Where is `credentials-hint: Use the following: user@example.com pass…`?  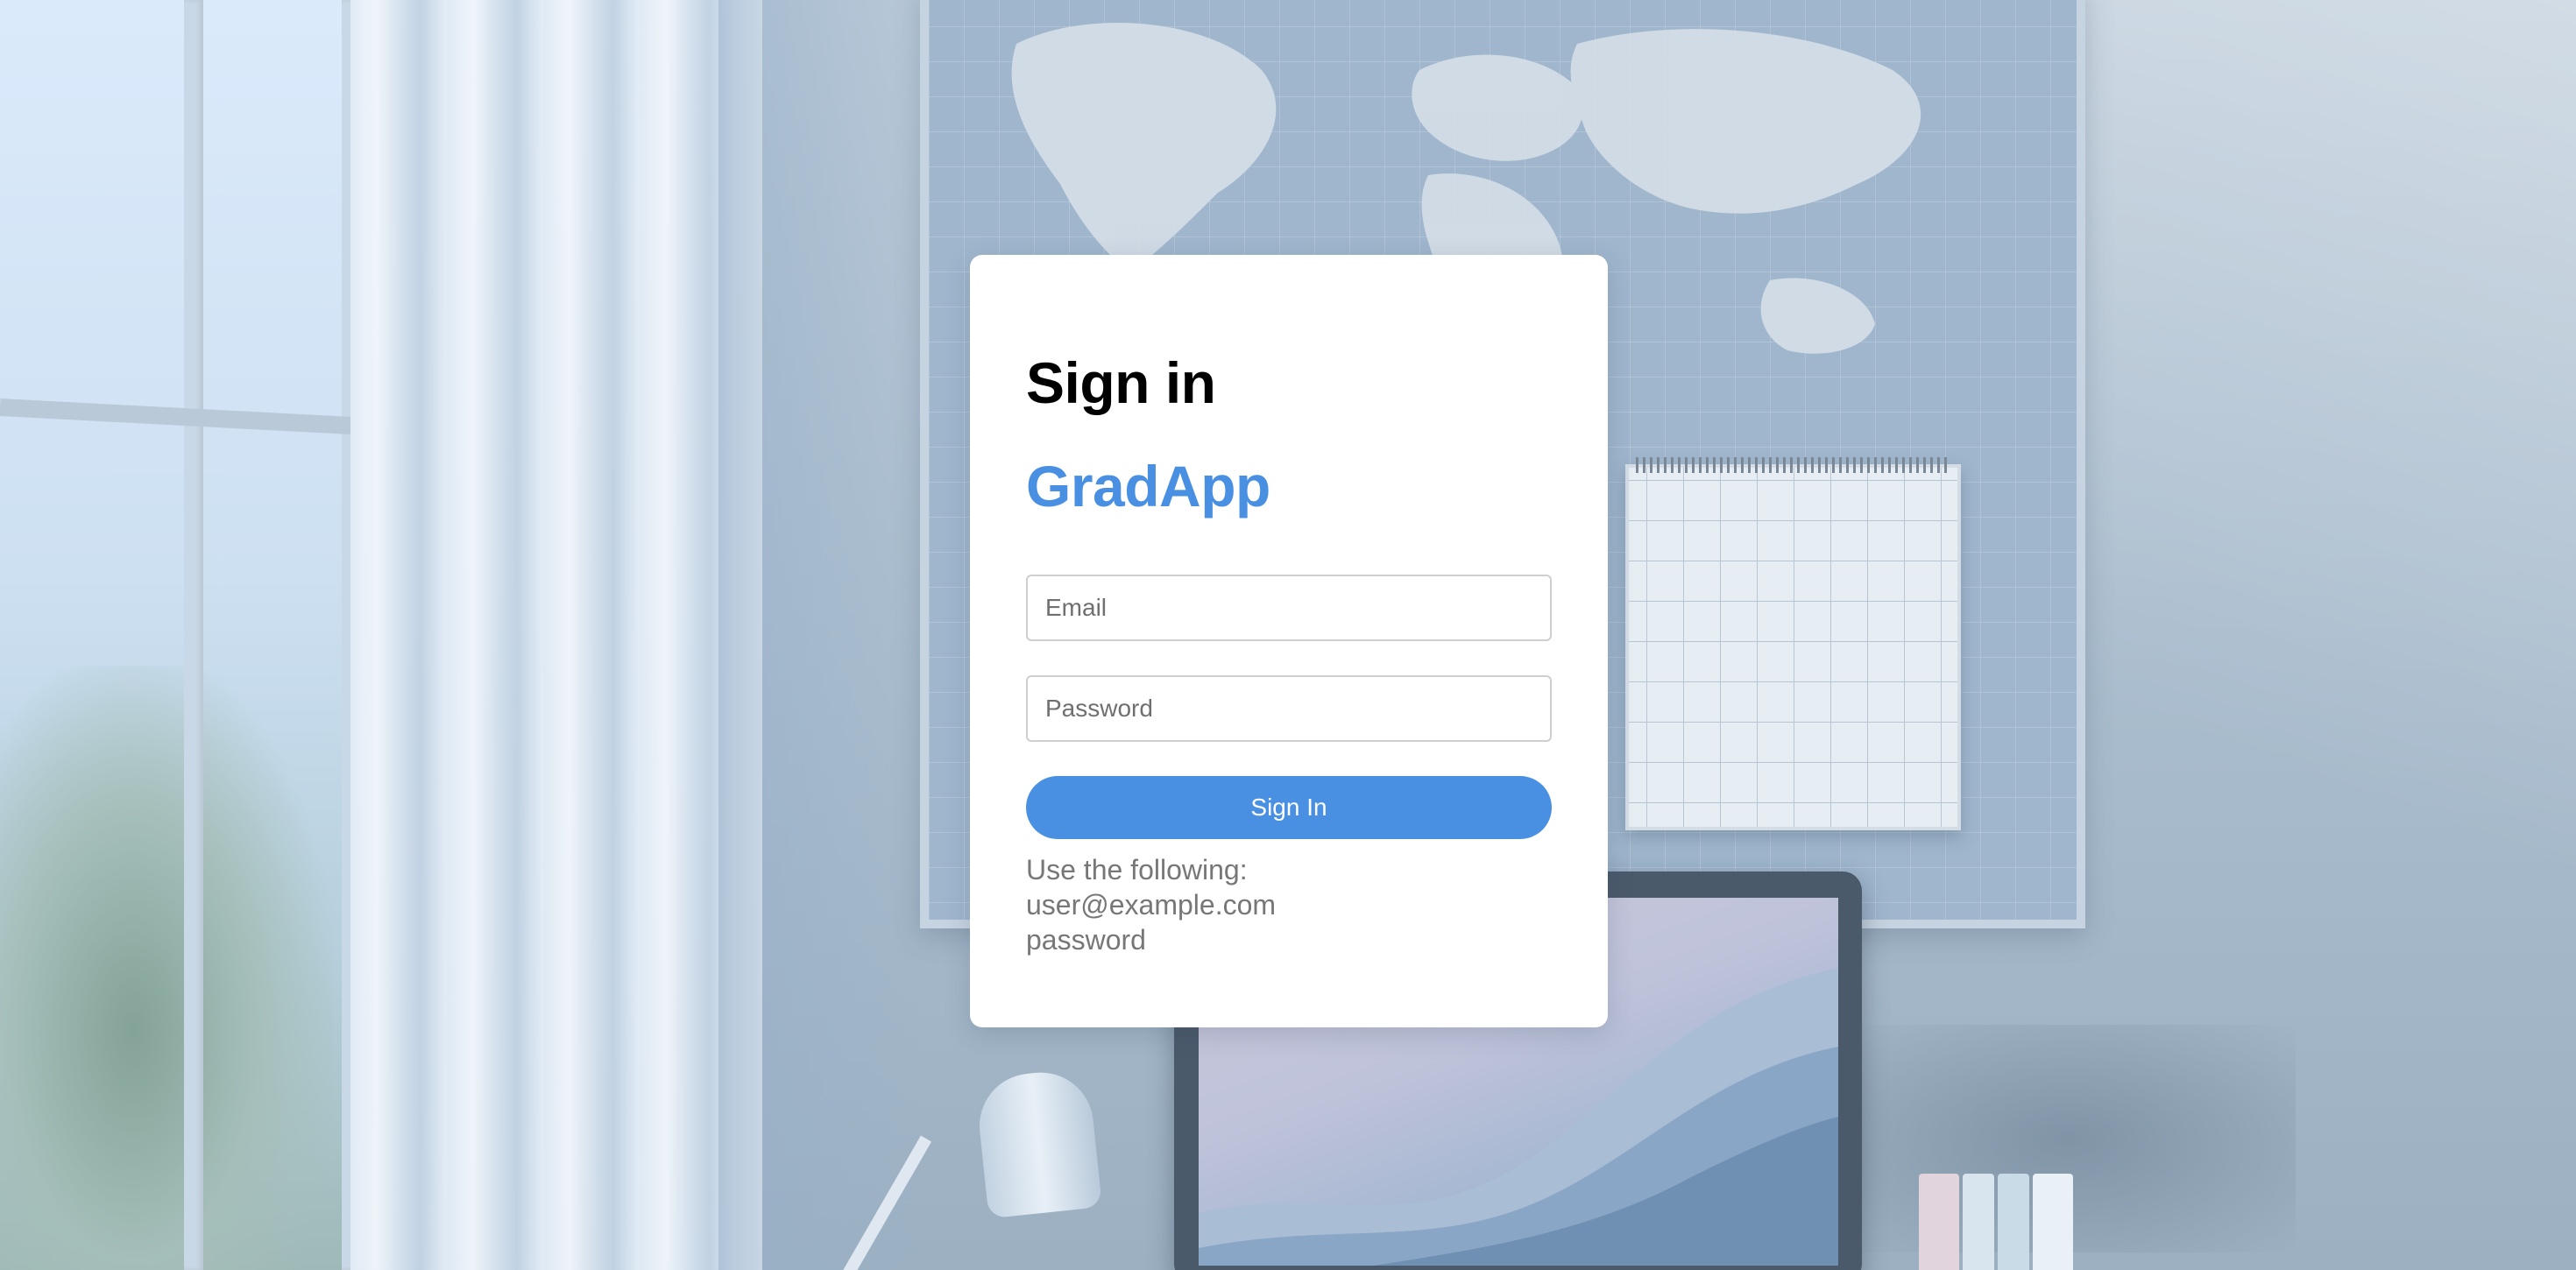 credentials-hint: Use the following: user@example.com pass… is located at coordinates (1151, 904).